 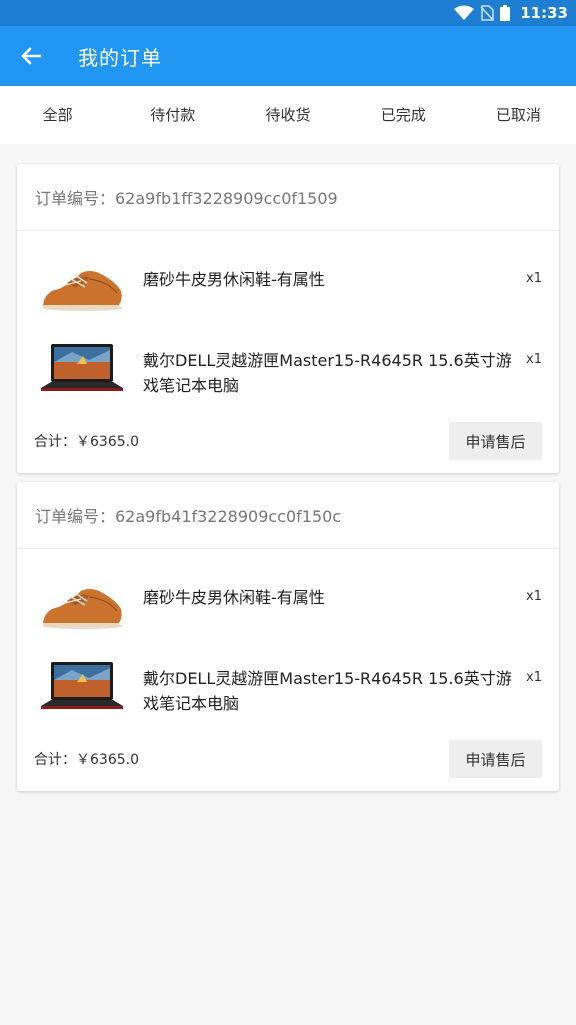 I want to click on order-number: 订单编号：62a9fb1ff3228909cc0f1509, so click(x=288, y=197).